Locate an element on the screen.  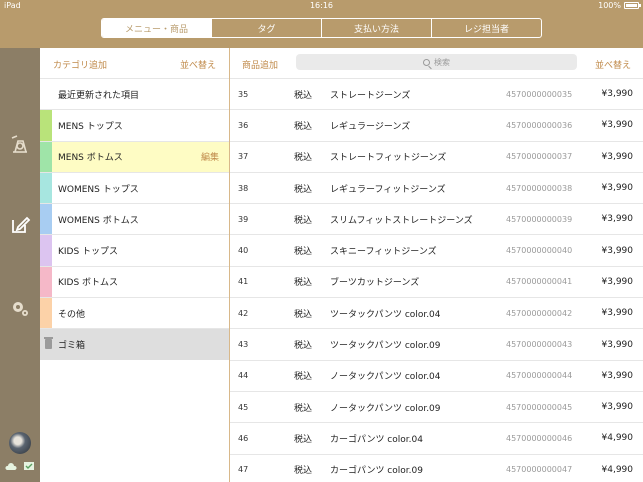
checkbox-icon is located at coordinates (29, 466).